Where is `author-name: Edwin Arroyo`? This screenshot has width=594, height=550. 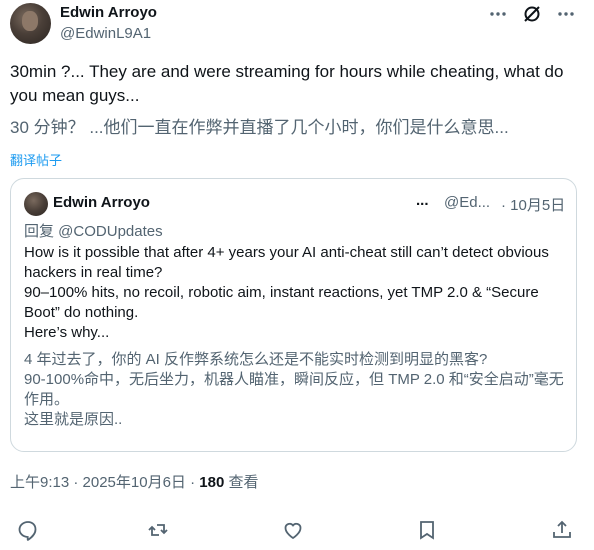 author-name: Edwin Arroyo is located at coordinates (108, 12).